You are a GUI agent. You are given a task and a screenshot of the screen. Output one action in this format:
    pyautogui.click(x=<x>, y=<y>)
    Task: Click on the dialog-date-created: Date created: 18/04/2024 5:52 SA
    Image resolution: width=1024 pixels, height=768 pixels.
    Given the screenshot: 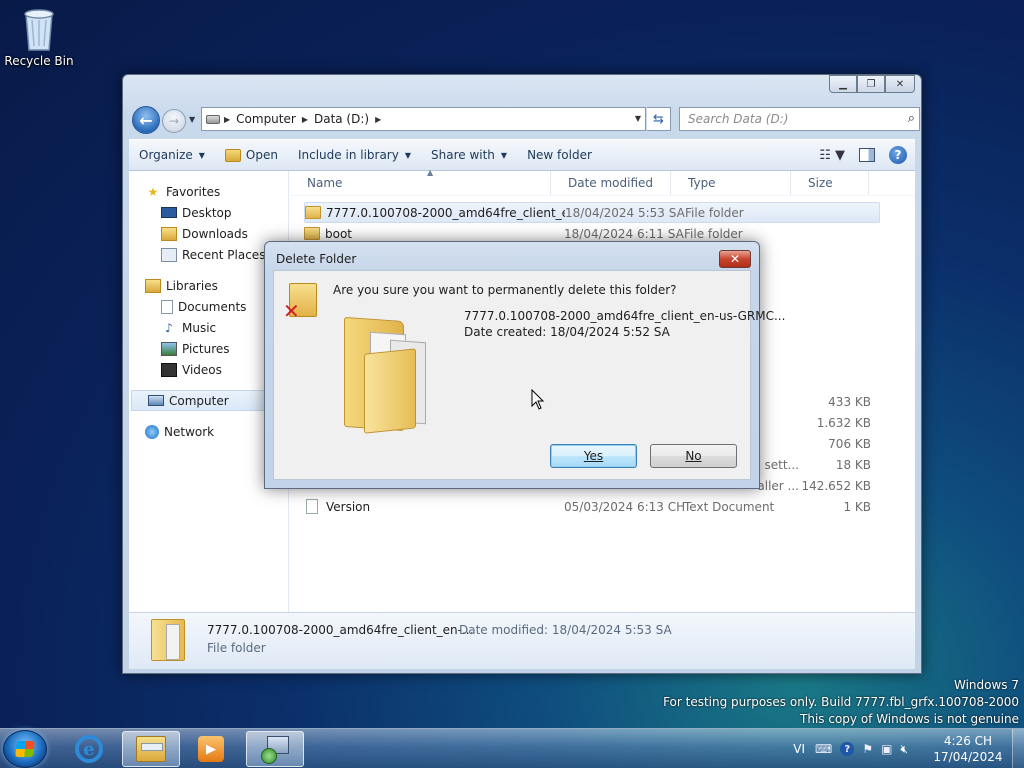 What is the action you would take?
    pyautogui.click(x=567, y=332)
    